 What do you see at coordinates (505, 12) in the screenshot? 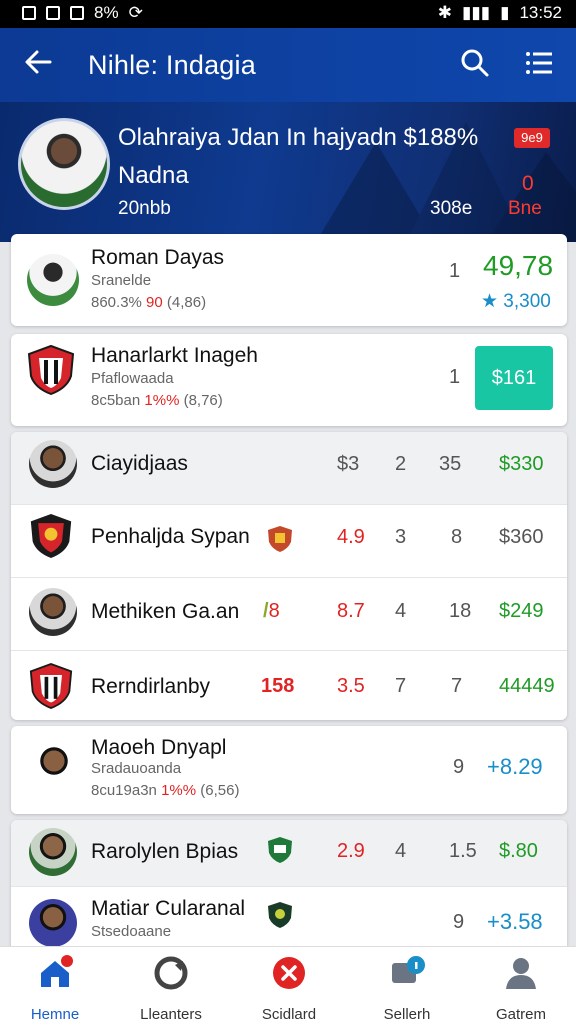
I see `battery-icon: ▮` at bounding box center [505, 12].